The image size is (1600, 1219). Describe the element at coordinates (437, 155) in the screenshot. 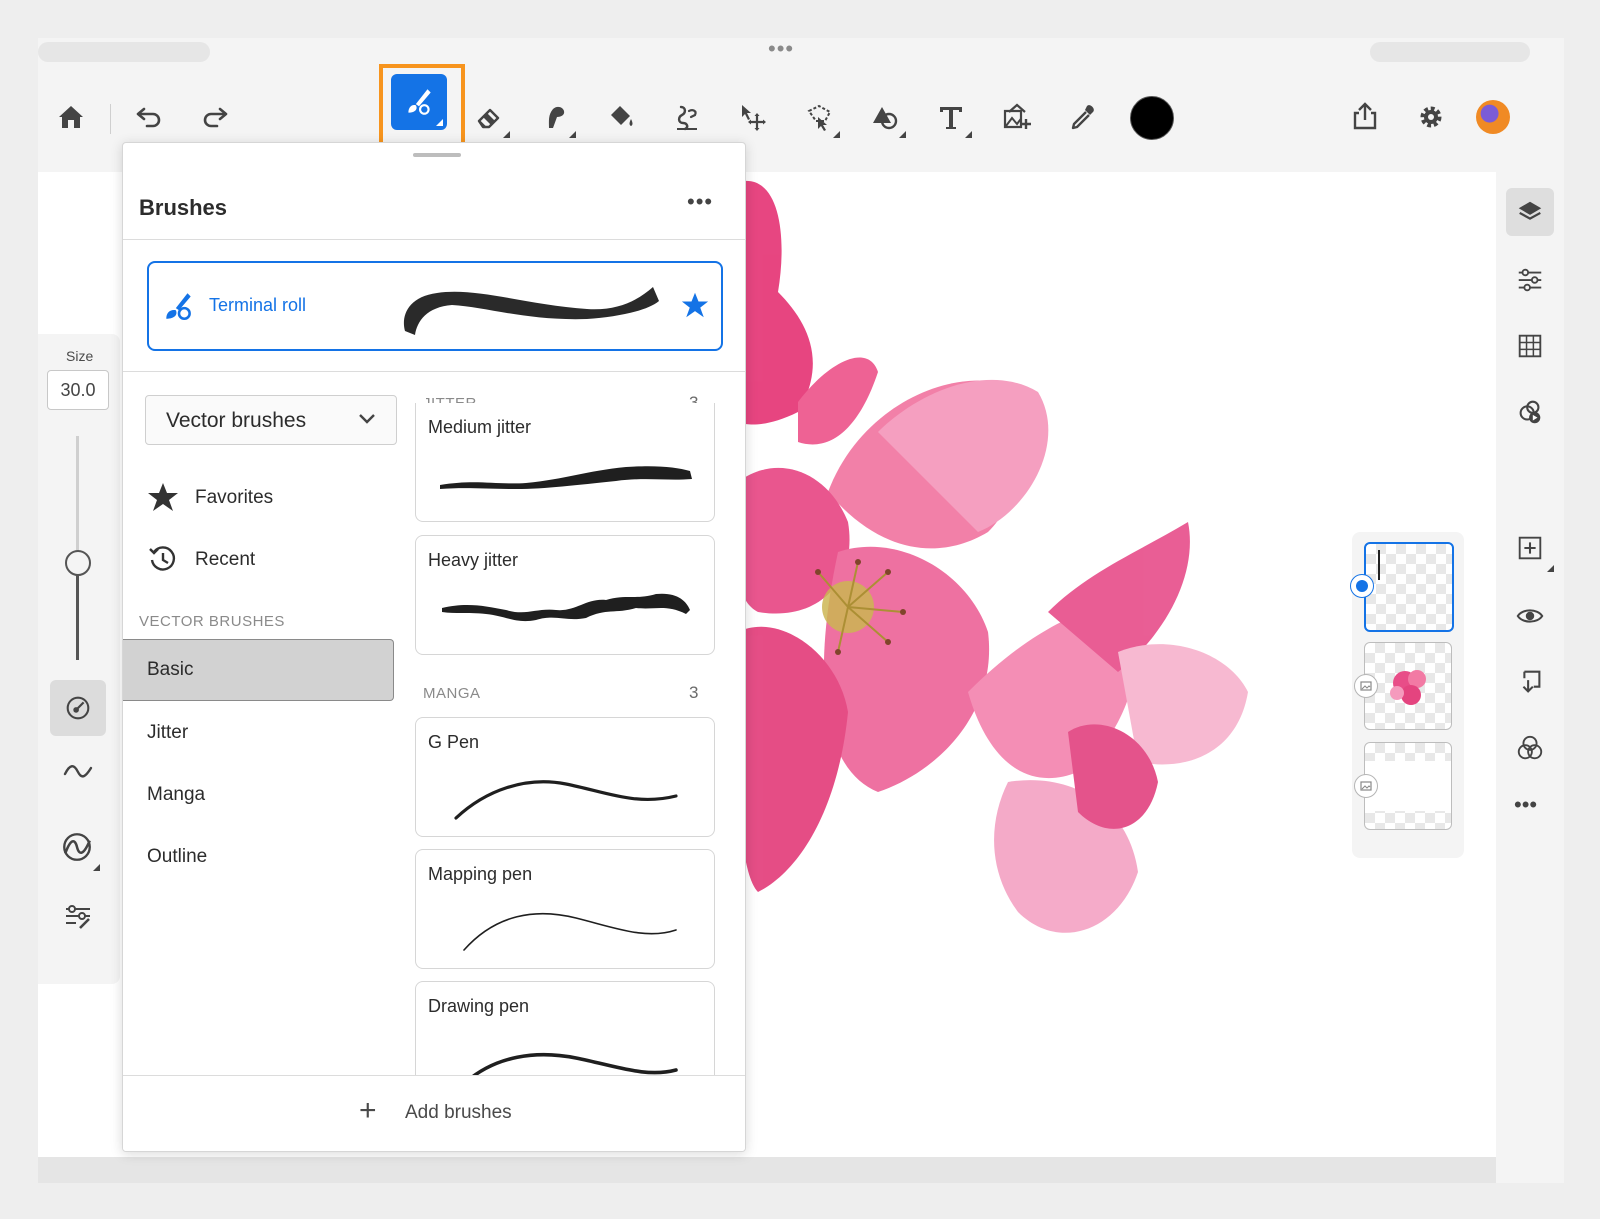

I see `drag-handle` at that location.